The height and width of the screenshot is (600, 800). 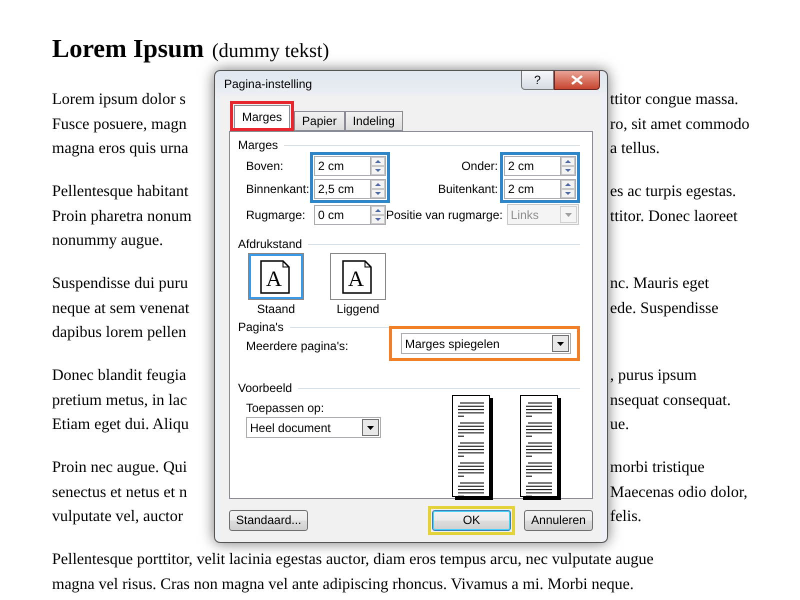 I want to click on tab: Papier, so click(x=319, y=121).